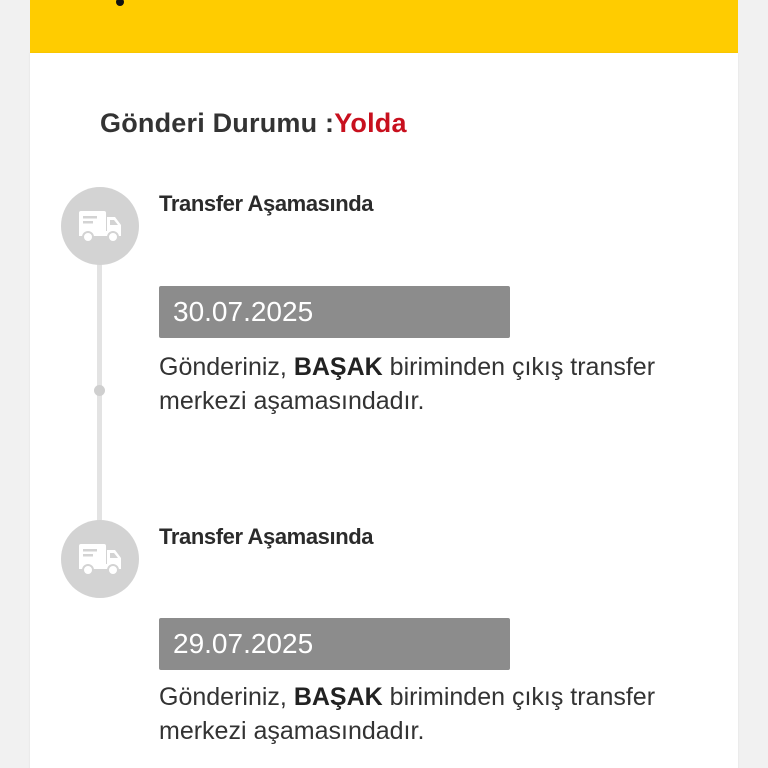 The width and height of the screenshot is (768, 768). Describe the element at coordinates (120, 3) in the screenshot. I see `header-marker` at that location.